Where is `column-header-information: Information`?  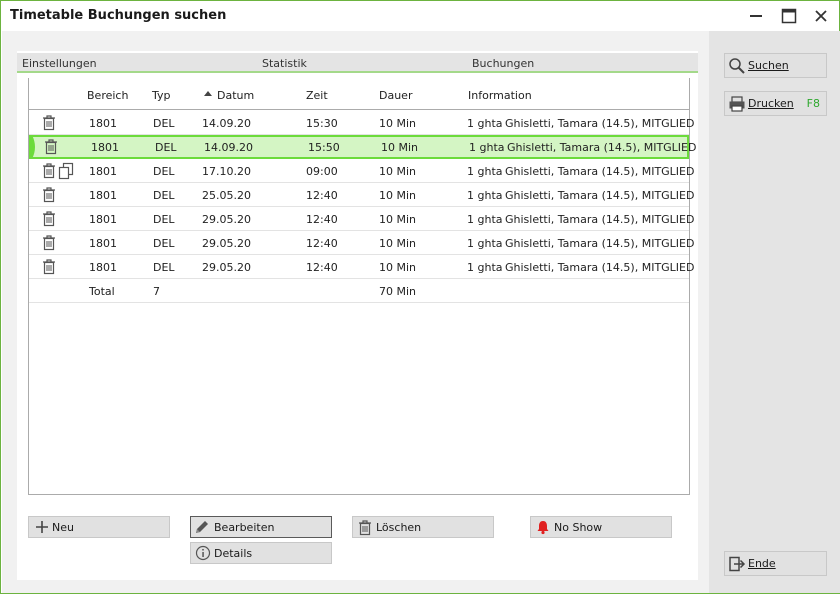
column-header-information: Information is located at coordinates (500, 95).